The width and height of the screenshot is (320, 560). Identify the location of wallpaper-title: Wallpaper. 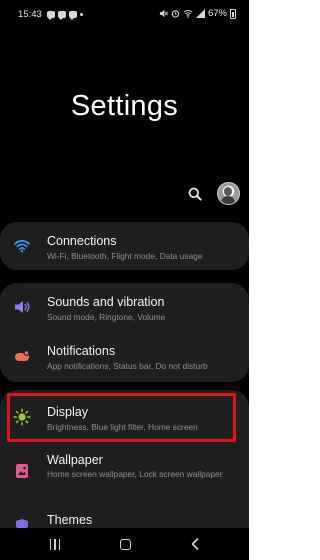
(75, 460).